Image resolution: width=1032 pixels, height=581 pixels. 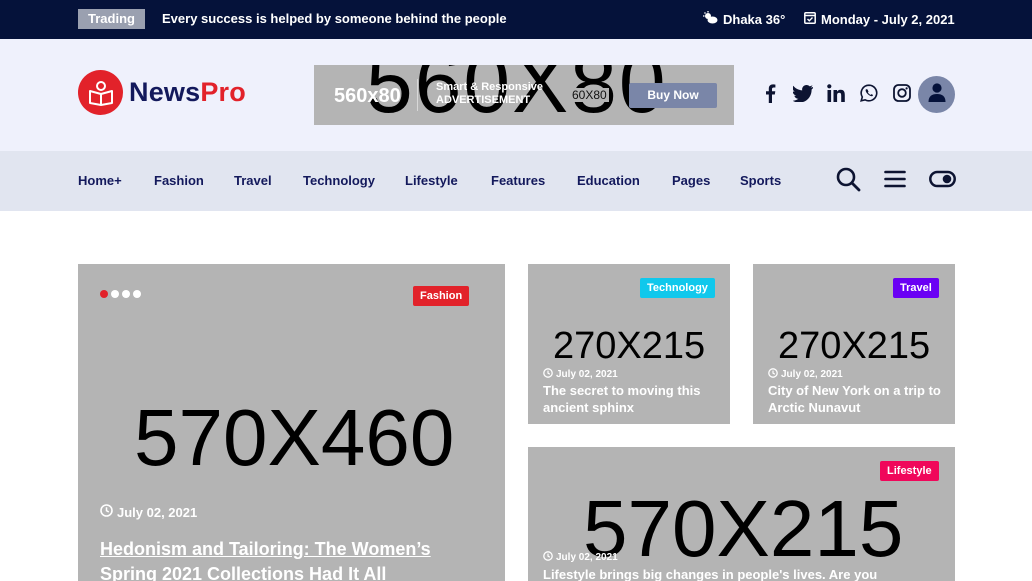 What do you see at coordinates (294, 437) in the screenshot?
I see `image-placeholder: 570X460` at bounding box center [294, 437].